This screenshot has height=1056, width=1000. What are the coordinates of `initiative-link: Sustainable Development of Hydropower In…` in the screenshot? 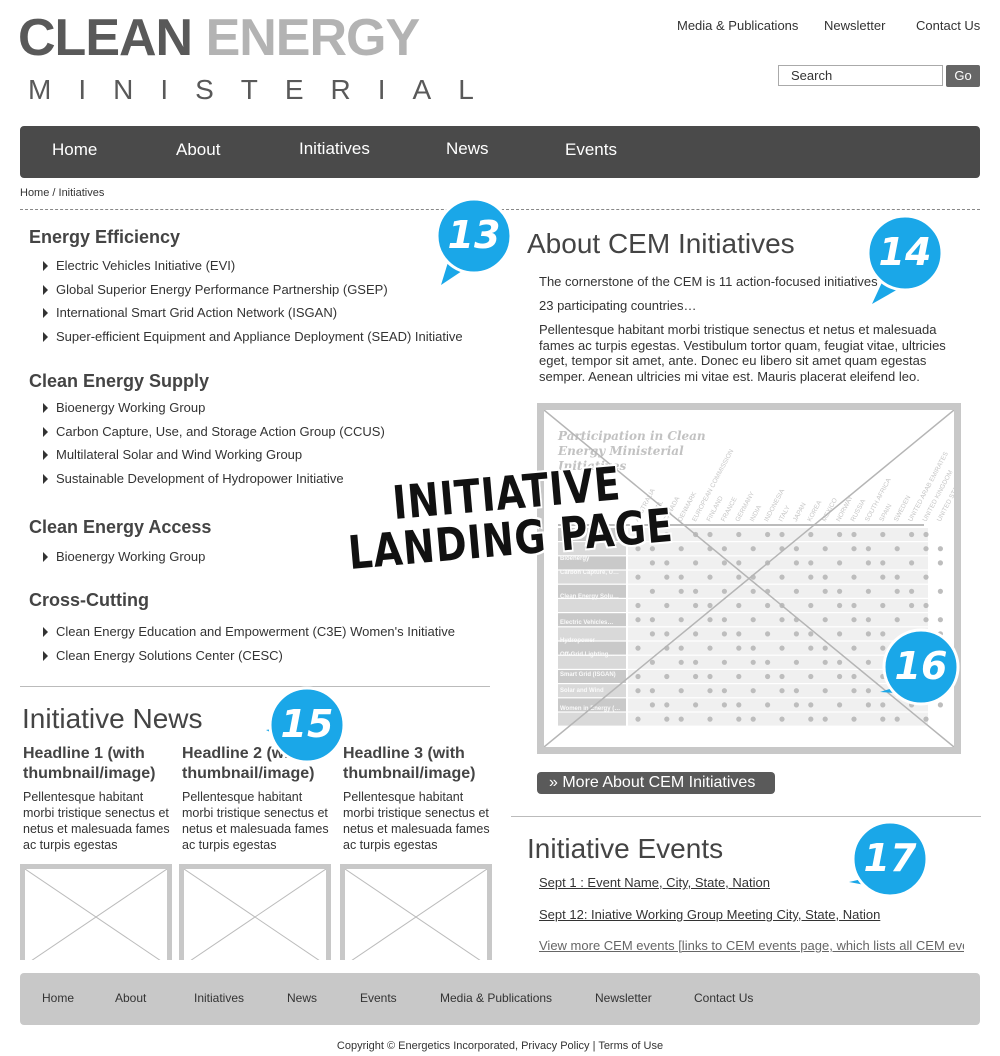 It's located at (193, 478).